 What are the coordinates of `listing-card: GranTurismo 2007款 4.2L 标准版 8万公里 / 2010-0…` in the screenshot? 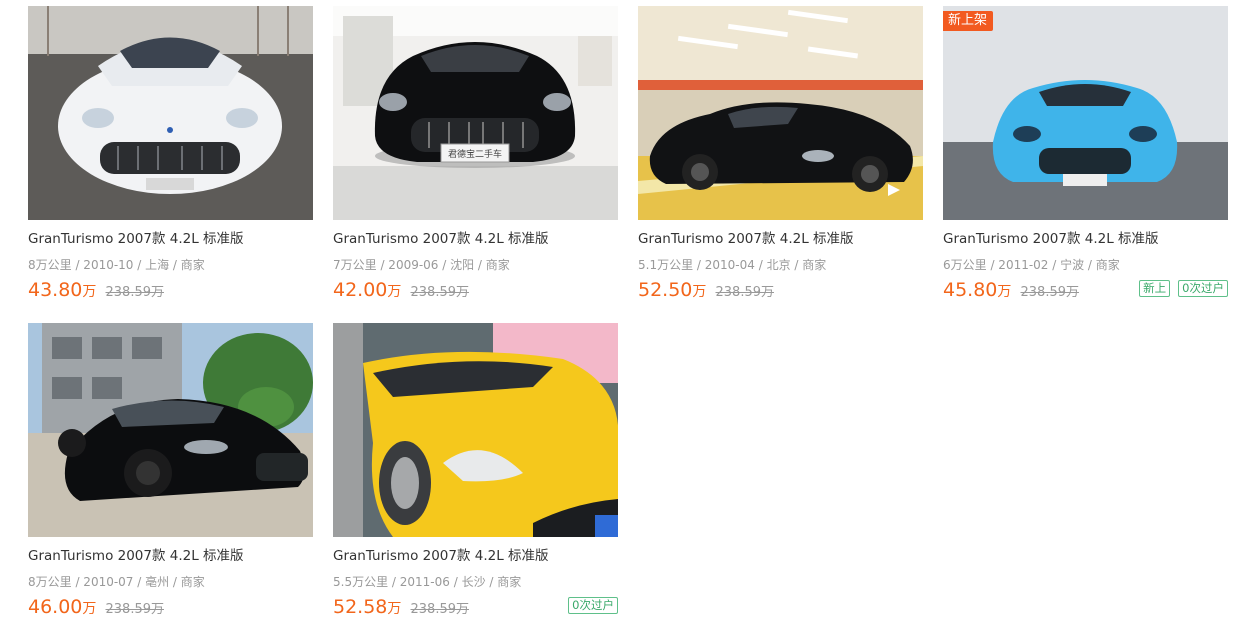 It's located at (170, 471).